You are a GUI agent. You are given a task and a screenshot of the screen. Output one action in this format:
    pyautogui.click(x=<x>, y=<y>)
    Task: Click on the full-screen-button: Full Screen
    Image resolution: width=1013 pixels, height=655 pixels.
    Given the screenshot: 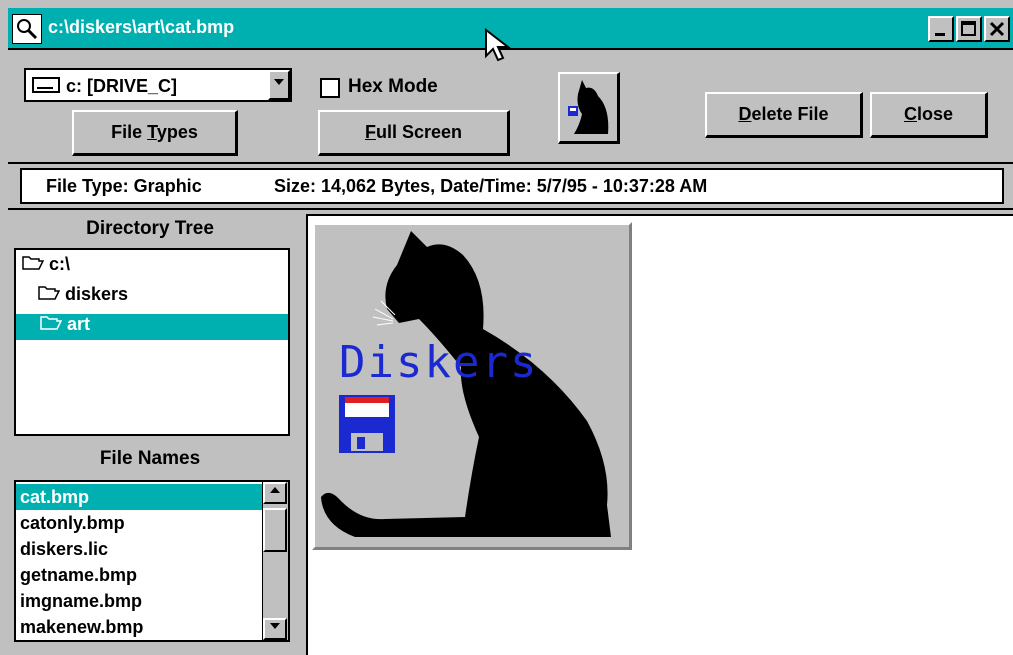 What is the action you would take?
    pyautogui.click(x=414, y=133)
    